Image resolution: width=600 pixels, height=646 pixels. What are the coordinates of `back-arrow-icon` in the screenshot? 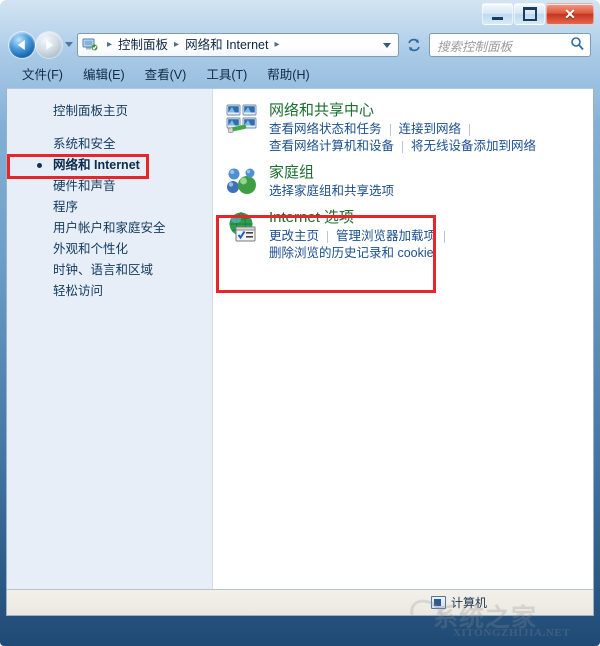 It's located at (21, 45).